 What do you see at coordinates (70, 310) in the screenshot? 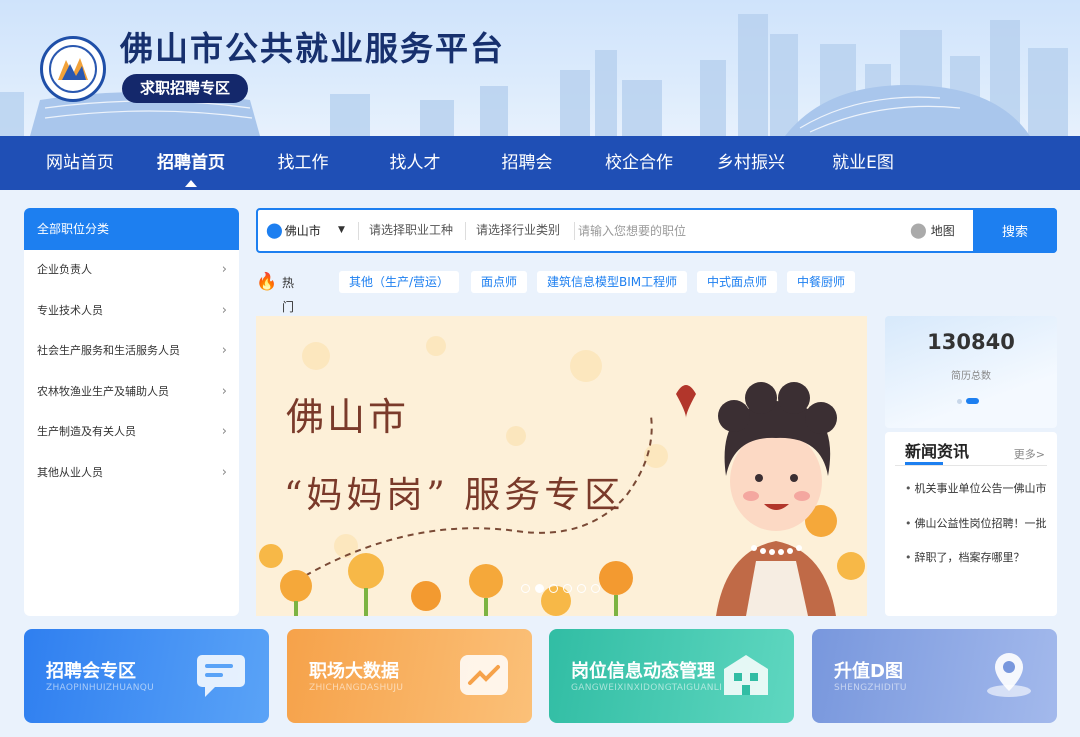
I see `category-label: 专业技术人员` at bounding box center [70, 310].